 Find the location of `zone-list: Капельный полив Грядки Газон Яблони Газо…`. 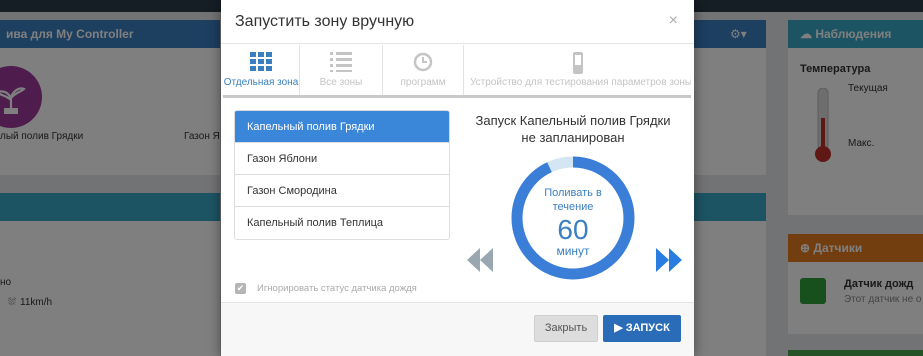

zone-list: Капельный полив Грядки Газон Яблони Газо… is located at coordinates (342, 175).